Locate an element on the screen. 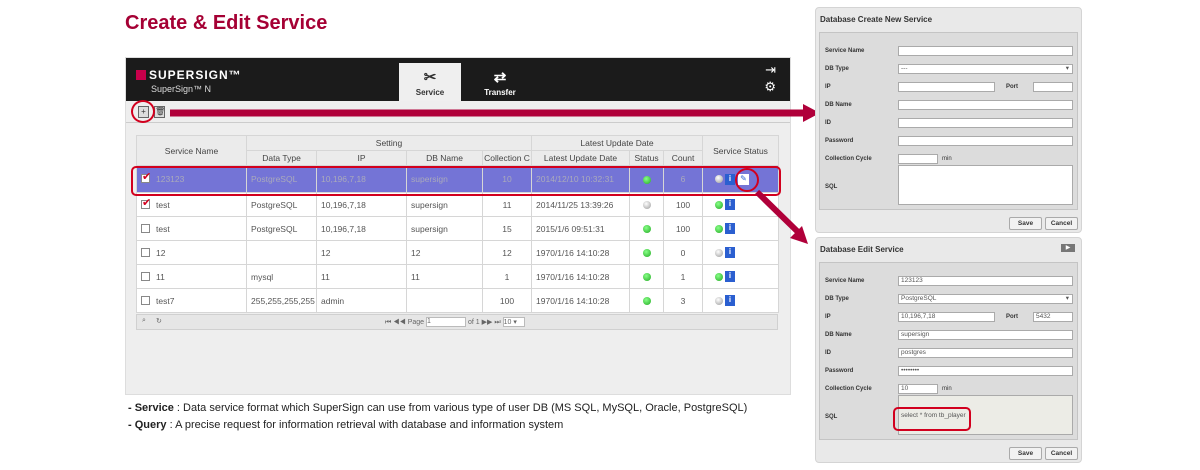 This screenshot has width=1200, height=470. arrow-to-edit is located at coordinates (777, 212).